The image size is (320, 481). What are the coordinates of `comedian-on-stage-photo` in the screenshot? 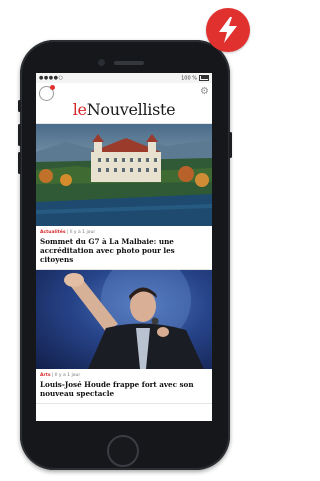 It's located at (134, 319).